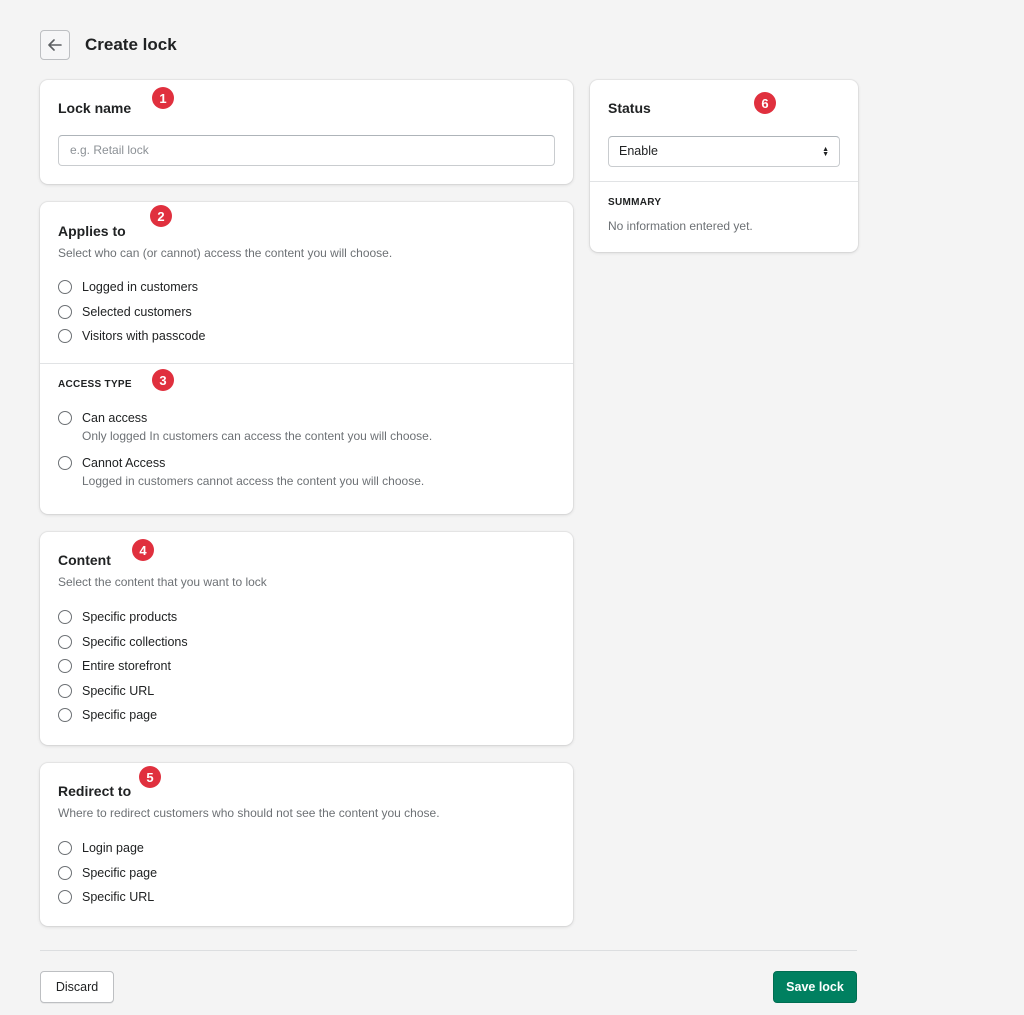 Image resolution: width=1024 pixels, height=1015 pixels. I want to click on radio-option: Login page, so click(107, 848).